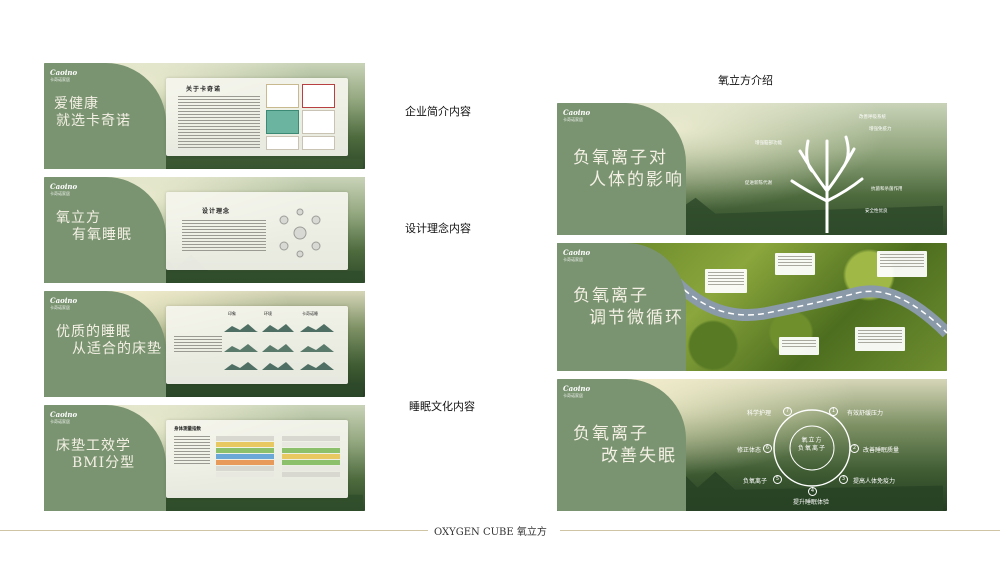  I want to click on panel-title: 爱健康 就选卡奇诺, so click(92, 113).